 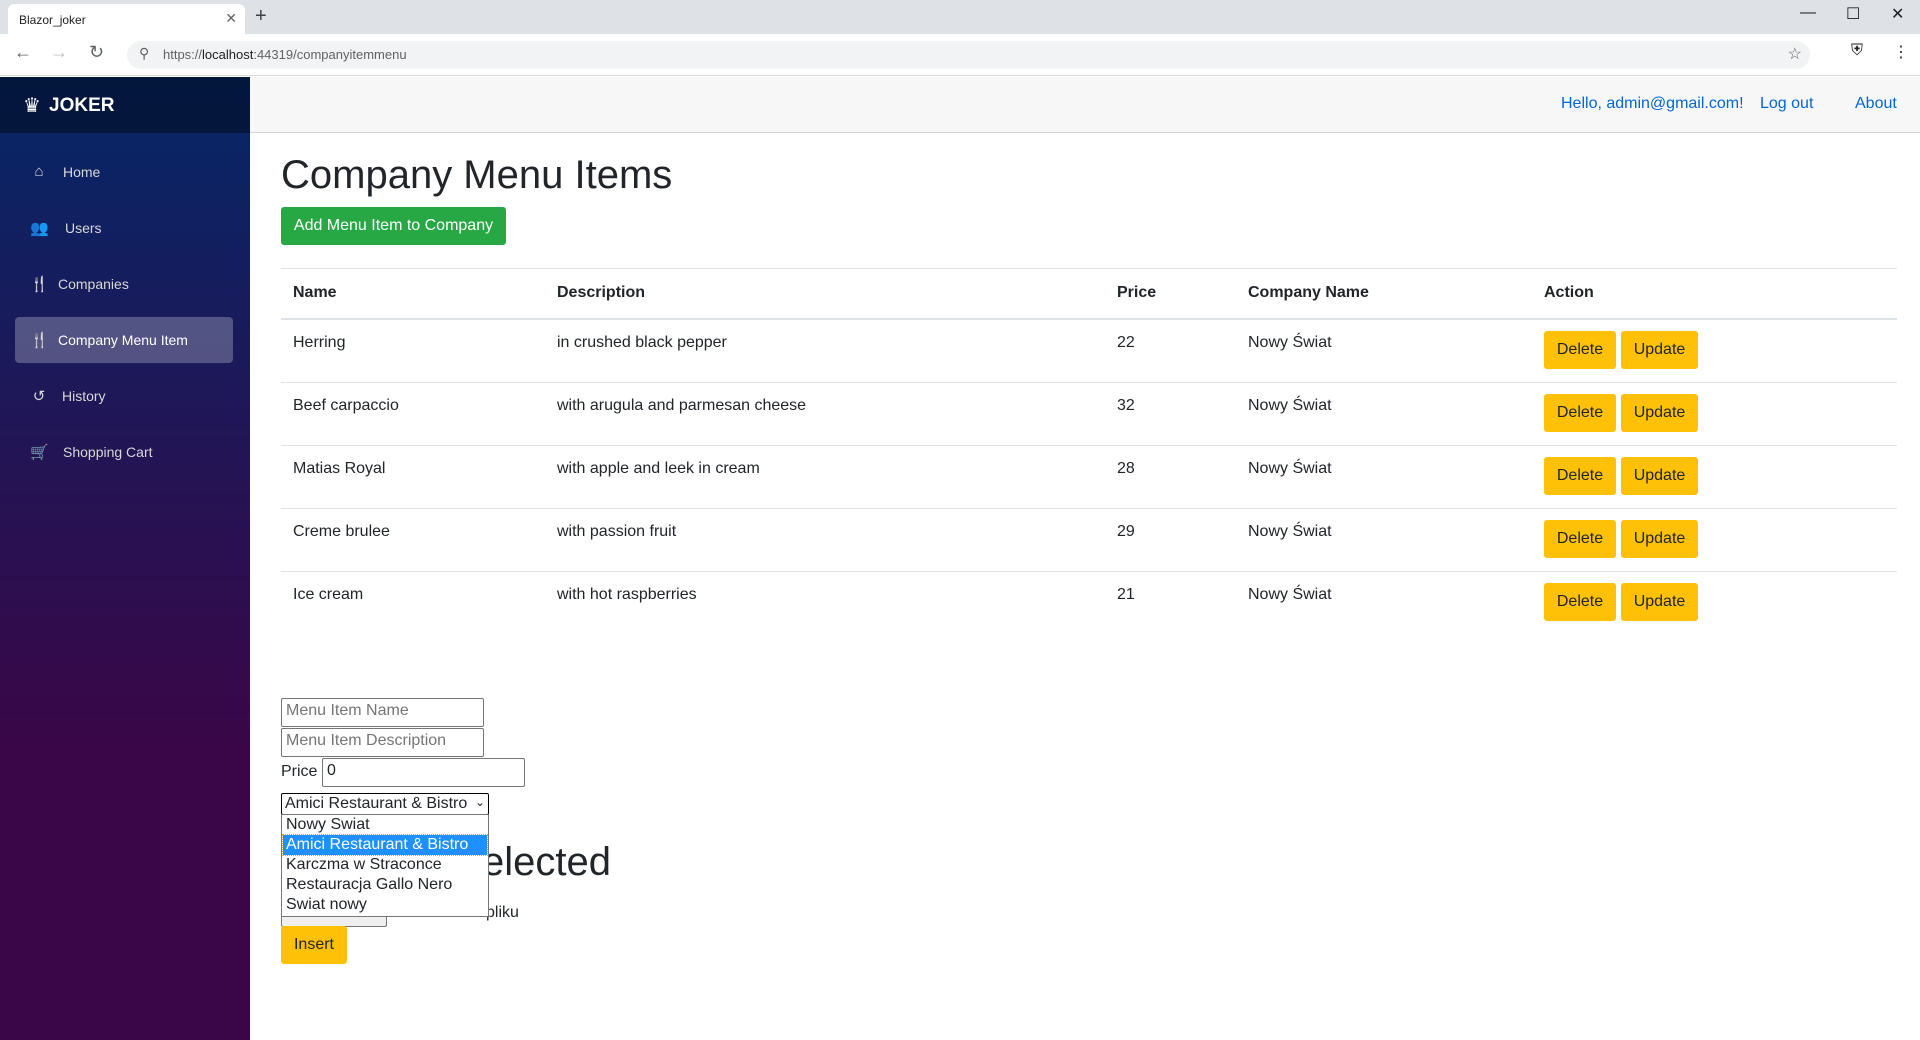 What do you see at coordinates (393, 226) in the screenshot?
I see `add-menu-item-button: Add Menu Item to Company` at bounding box center [393, 226].